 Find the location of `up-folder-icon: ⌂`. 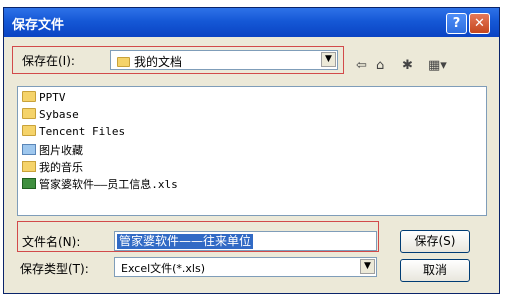

up-folder-icon: ⌂ is located at coordinates (380, 66).